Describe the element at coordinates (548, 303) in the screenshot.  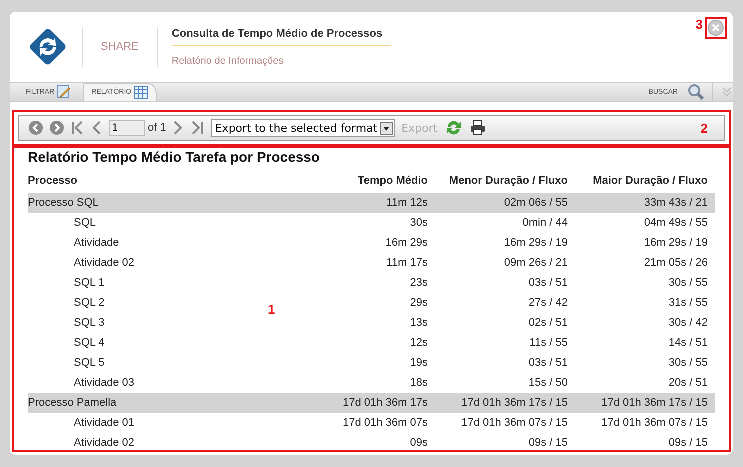
I see `table-cell-text: 27s / 42` at that location.